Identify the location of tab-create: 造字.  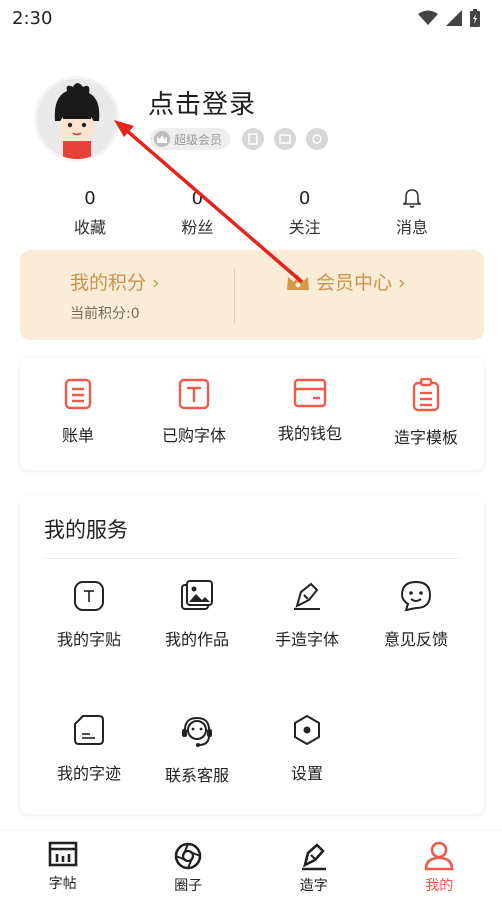
(314, 865).